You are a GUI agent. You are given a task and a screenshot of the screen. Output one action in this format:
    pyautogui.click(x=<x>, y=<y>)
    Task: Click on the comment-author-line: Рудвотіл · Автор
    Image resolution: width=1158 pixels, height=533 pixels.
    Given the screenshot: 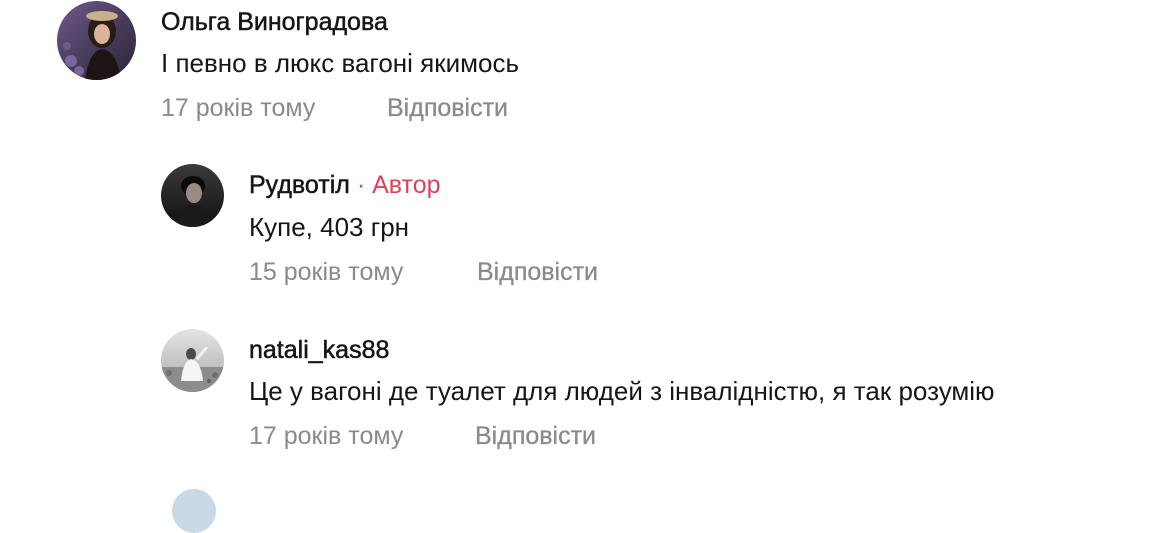 What is the action you would take?
    pyautogui.click(x=345, y=185)
    